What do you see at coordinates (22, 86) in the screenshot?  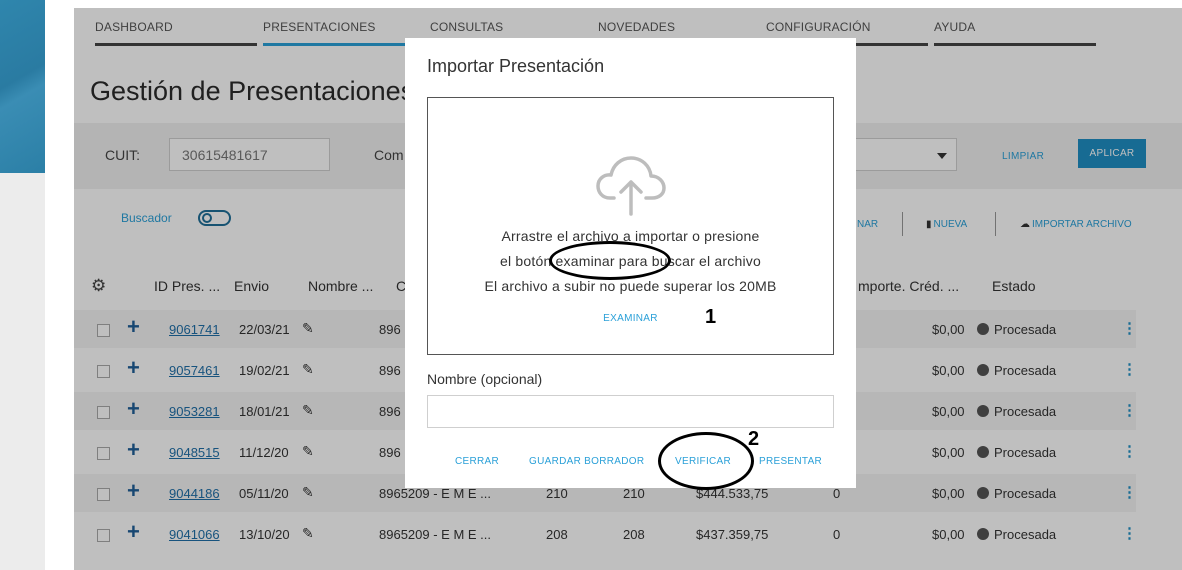 I see `brand-panel` at bounding box center [22, 86].